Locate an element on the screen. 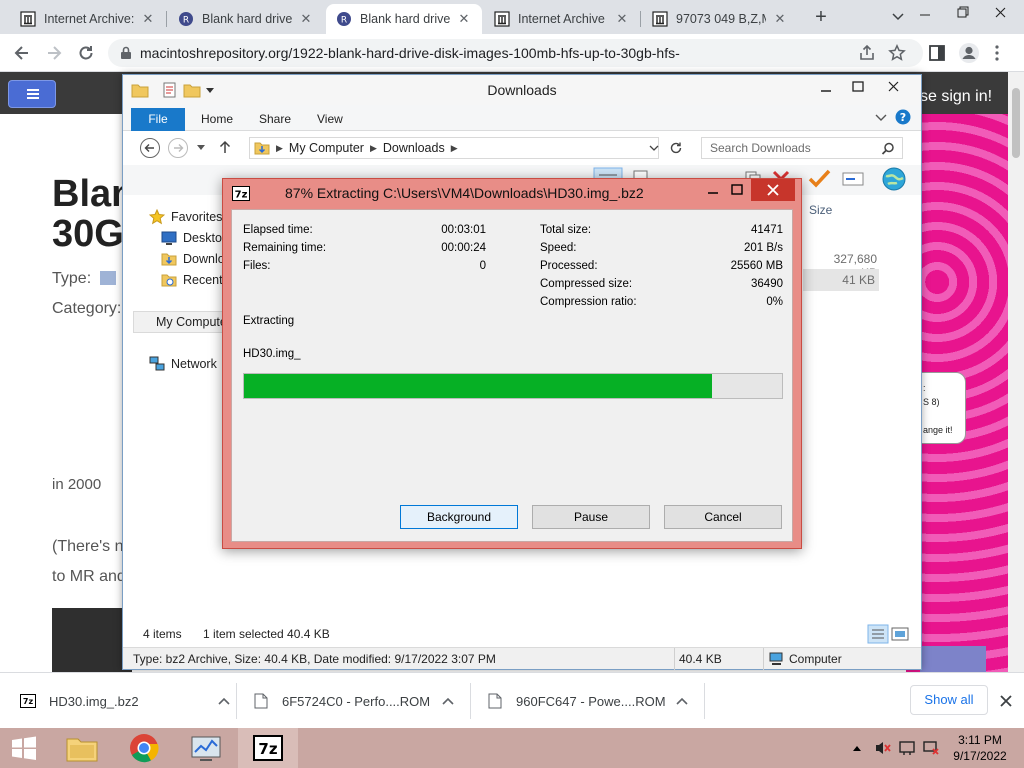  recent-locations-icon is located at coordinates (201, 148).